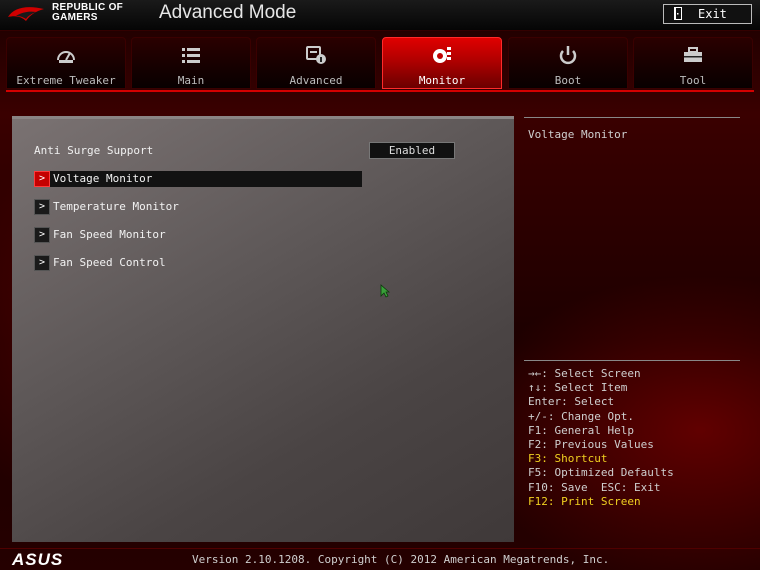  What do you see at coordinates (412, 150) in the screenshot?
I see `anti-surge-value: Enabled` at bounding box center [412, 150].